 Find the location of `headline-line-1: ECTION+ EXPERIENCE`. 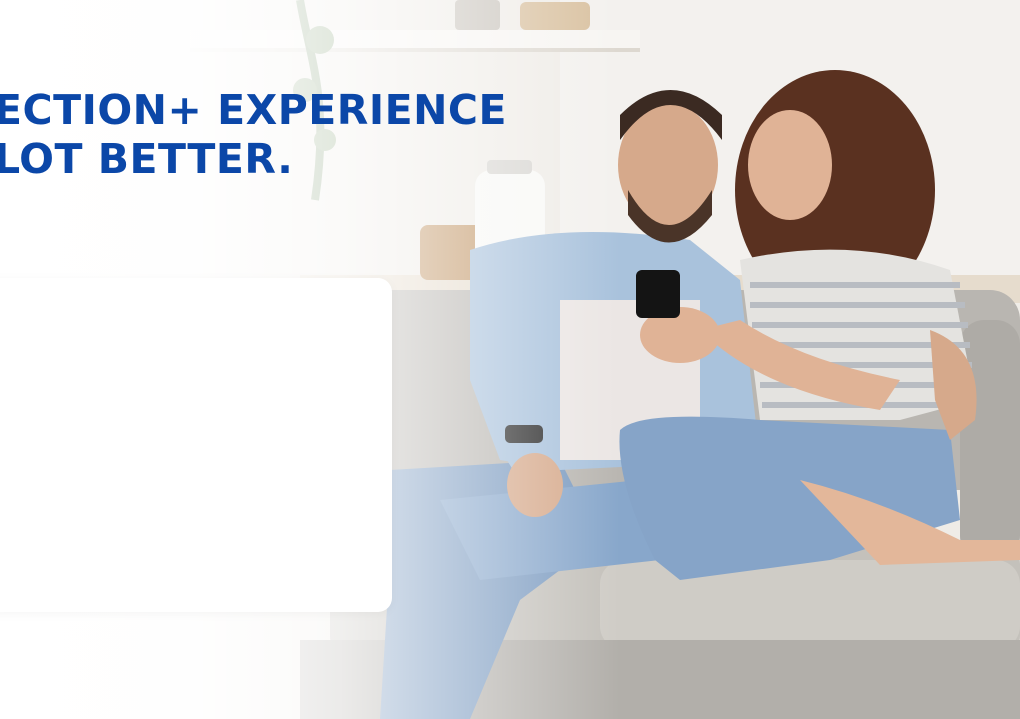

headline-line-1: ECTION+ EXPERIENCE is located at coordinates (254, 110).